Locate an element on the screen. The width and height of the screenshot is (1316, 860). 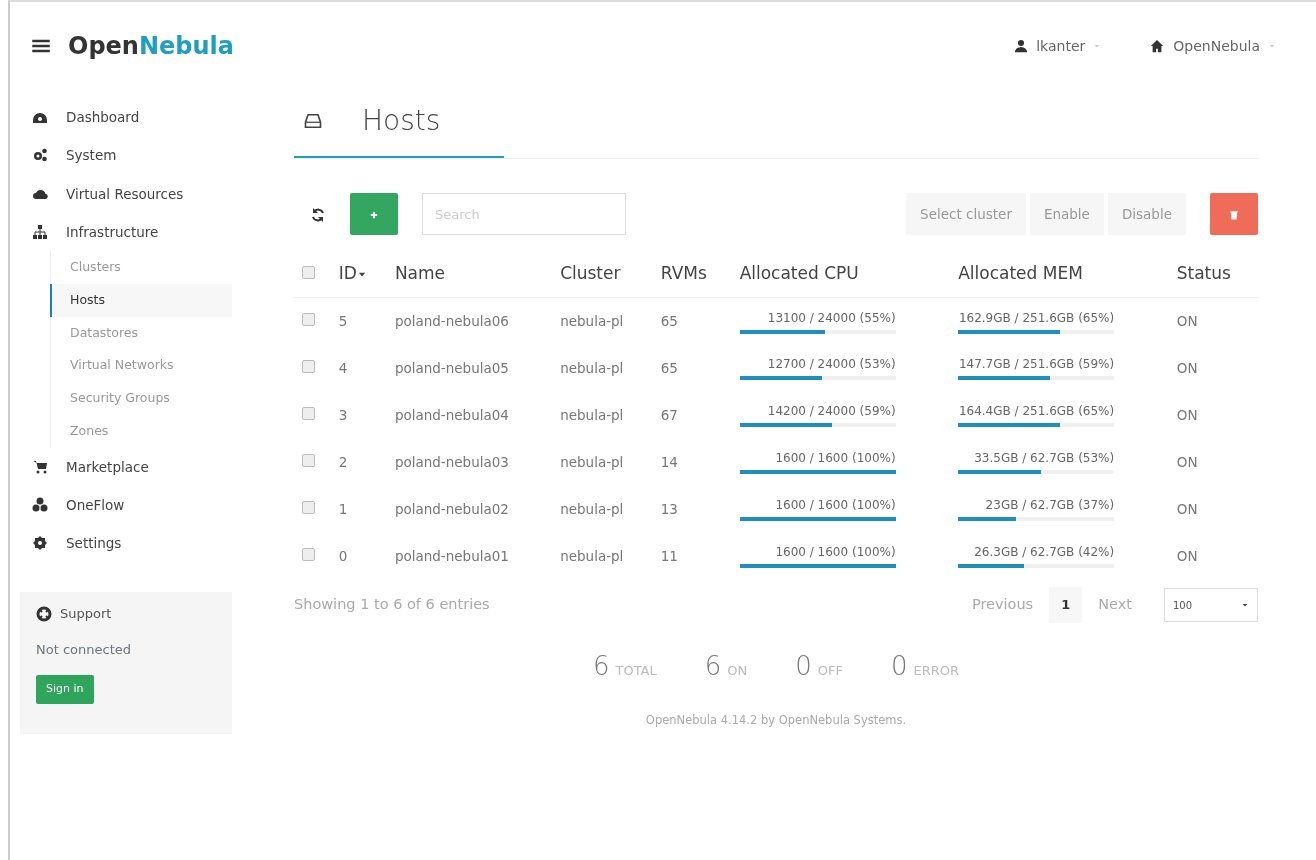
sidebar-item: Infrastructure is located at coordinates (126, 231).